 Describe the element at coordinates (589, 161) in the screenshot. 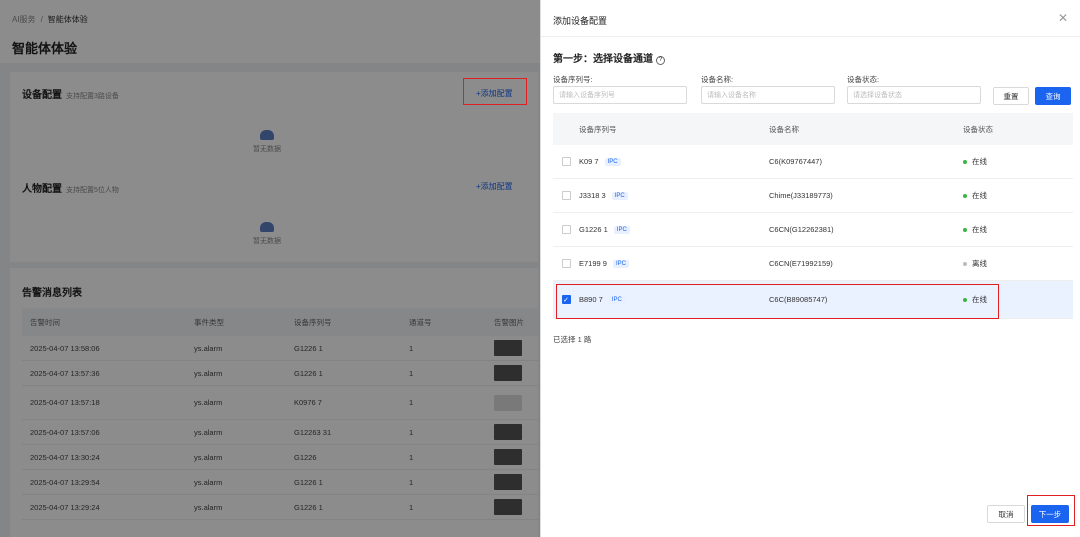

I see `device-serial: K09 7` at that location.